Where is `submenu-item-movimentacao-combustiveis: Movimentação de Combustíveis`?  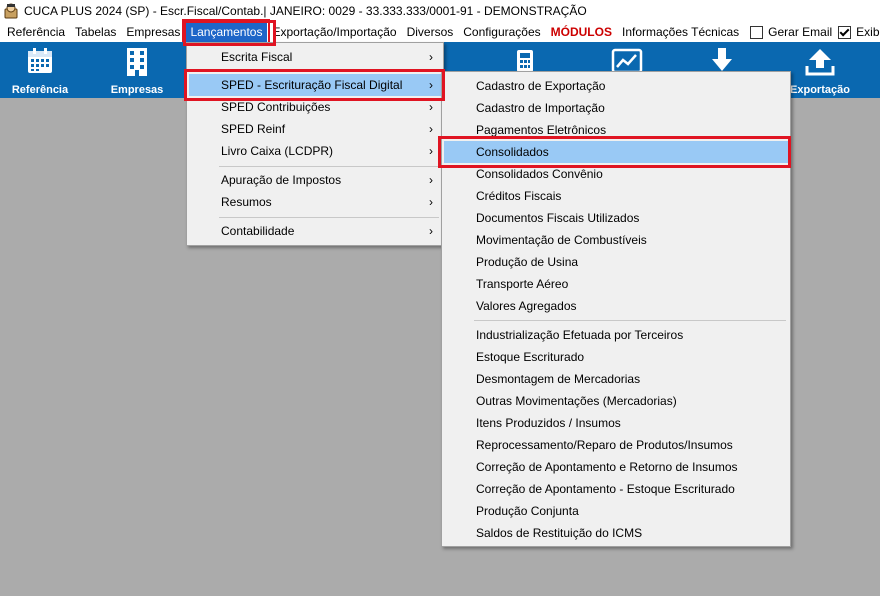
submenu-item-movimentacao-combustiveis: Movimentação de Combustíveis is located at coordinates (616, 240).